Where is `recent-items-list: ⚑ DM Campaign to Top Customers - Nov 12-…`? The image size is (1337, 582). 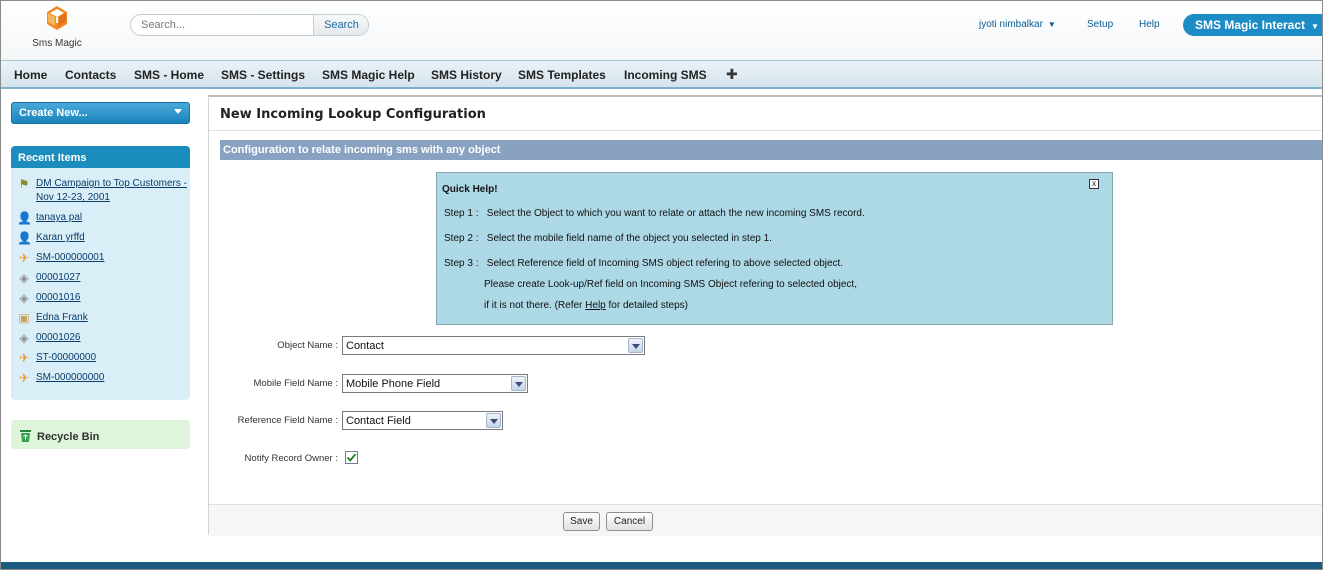
recent-items-list: ⚑ DM Campaign to Top Customers - Nov 12-… is located at coordinates (100, 279).